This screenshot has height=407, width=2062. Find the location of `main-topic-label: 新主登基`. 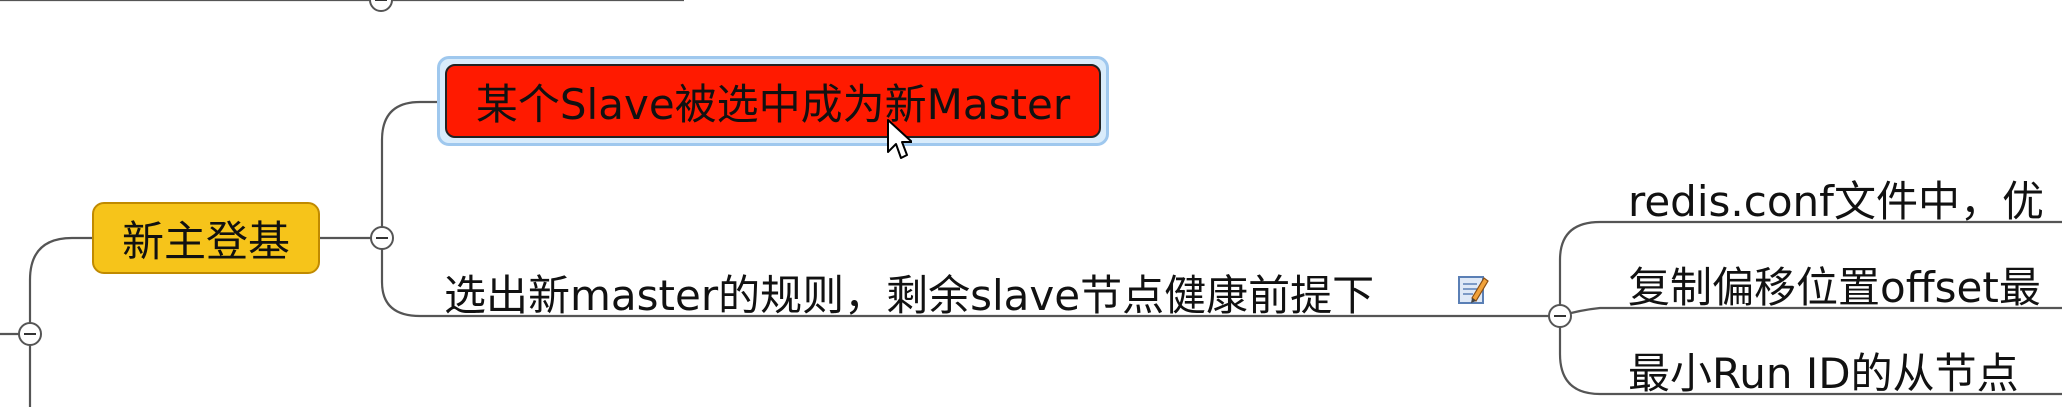

main-topic-label: 新主登基 is located at coordinates (205, 241).